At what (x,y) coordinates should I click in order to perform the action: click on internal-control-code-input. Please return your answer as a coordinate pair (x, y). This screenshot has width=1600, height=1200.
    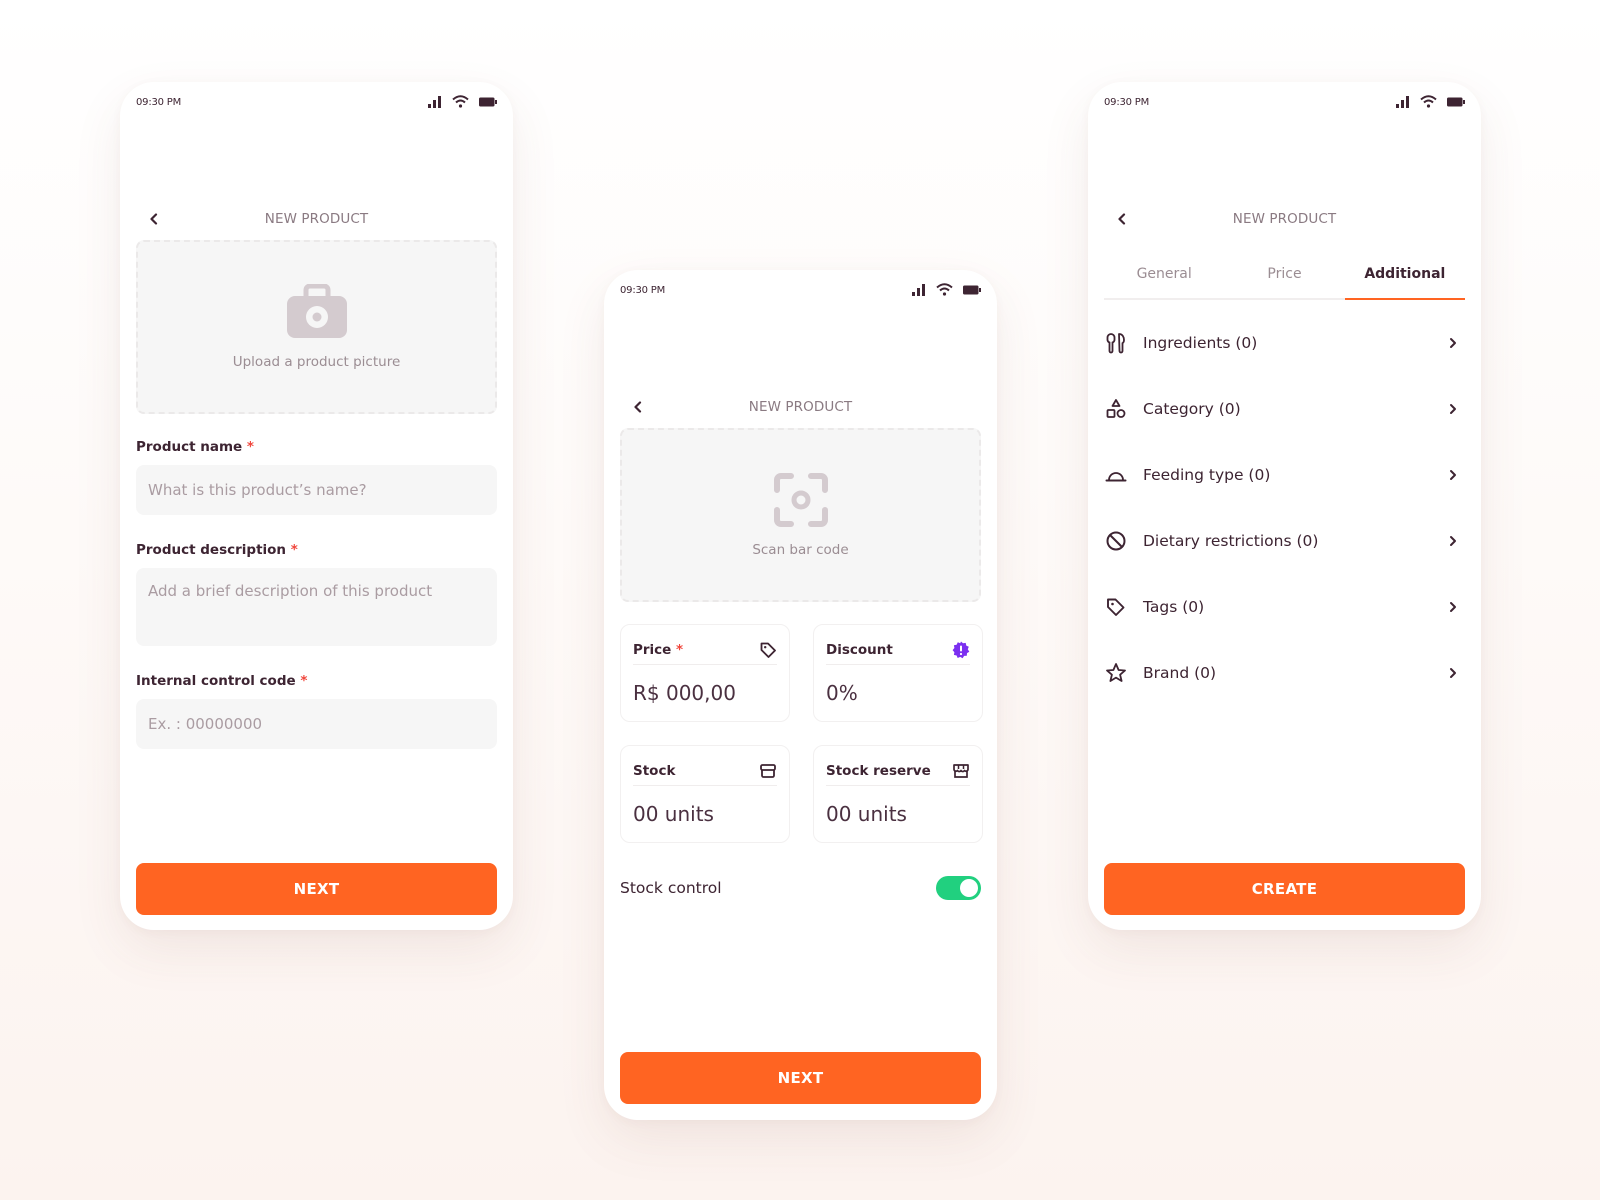
    Looking at the image, I should click on (316, 724).